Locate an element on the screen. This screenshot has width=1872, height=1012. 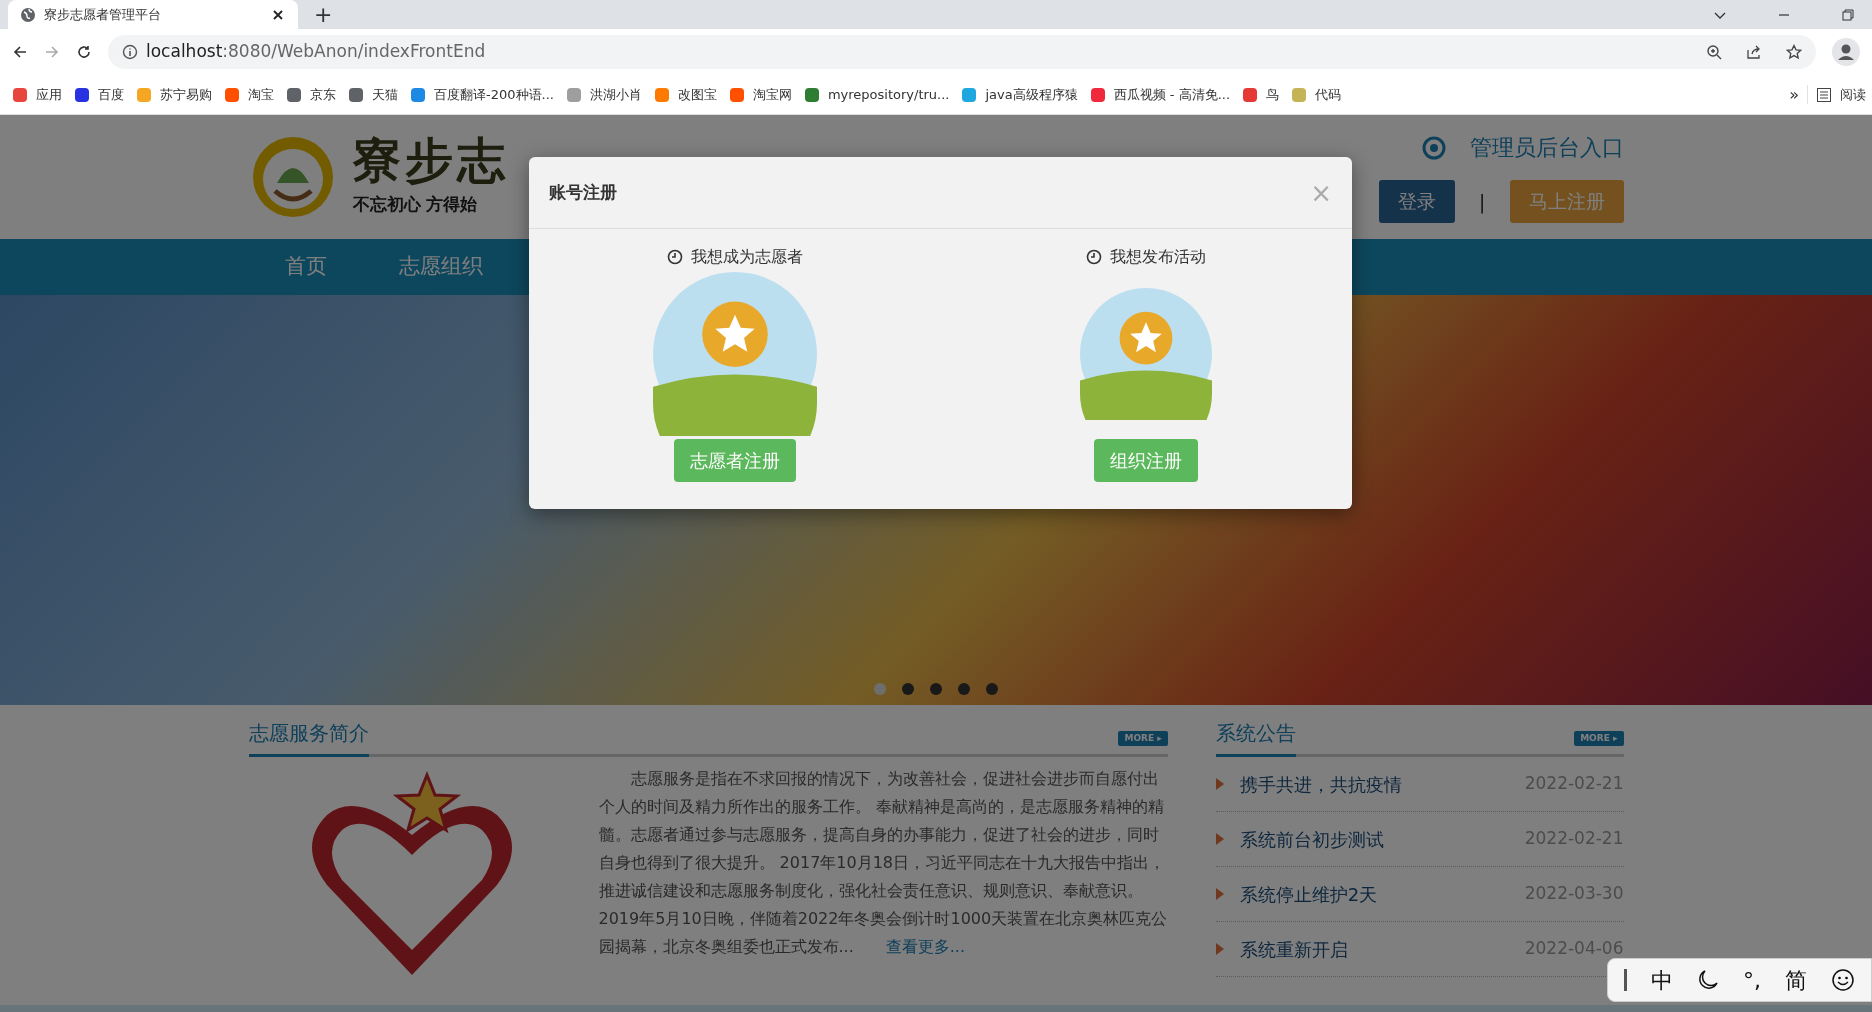
bookmark-link: 京东 is located at coordinates (311, 94).